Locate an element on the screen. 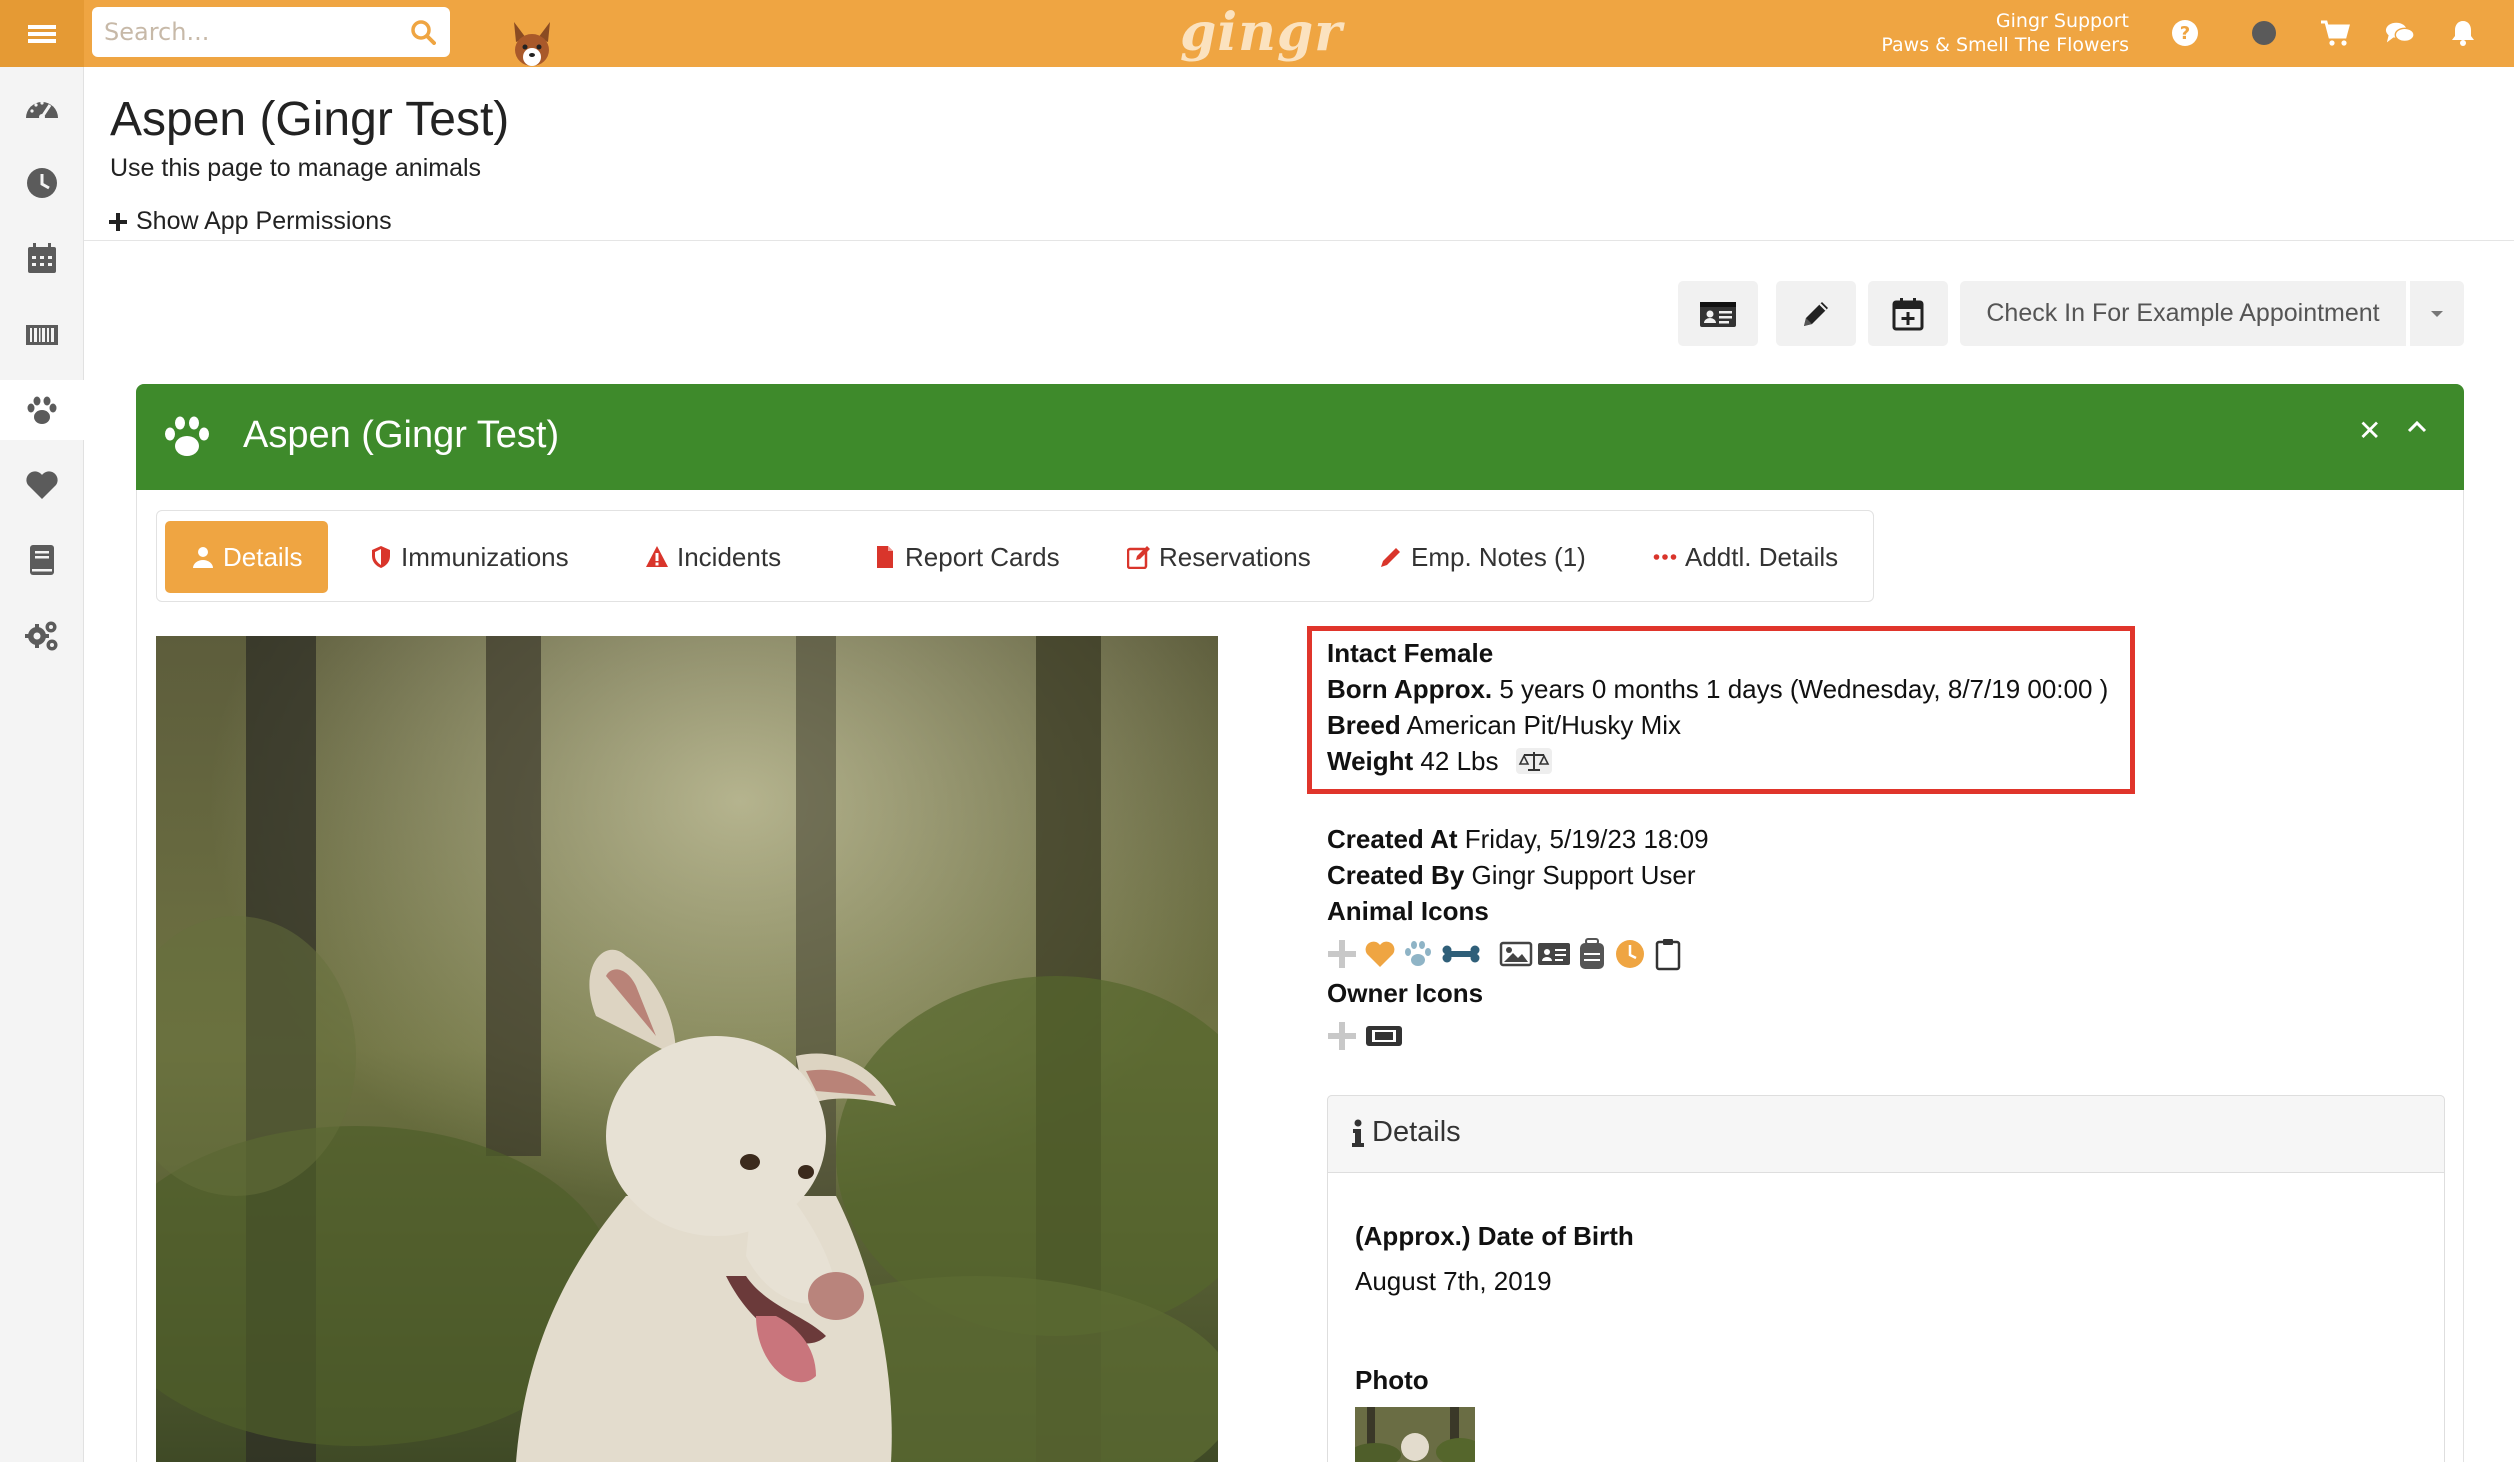 The image size is (2514, 1462). check-in-button: Check In For Example Appointment is located at coordinates (2183, 313).